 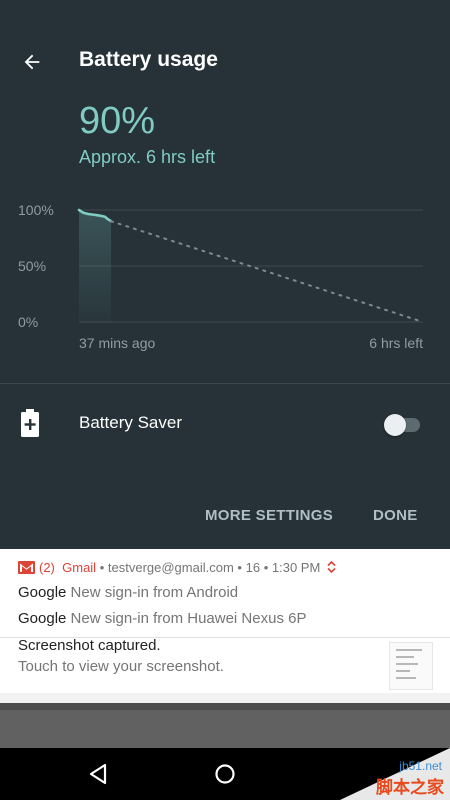 I want to click on gmail-number: 16, so click(x=253, y=567).